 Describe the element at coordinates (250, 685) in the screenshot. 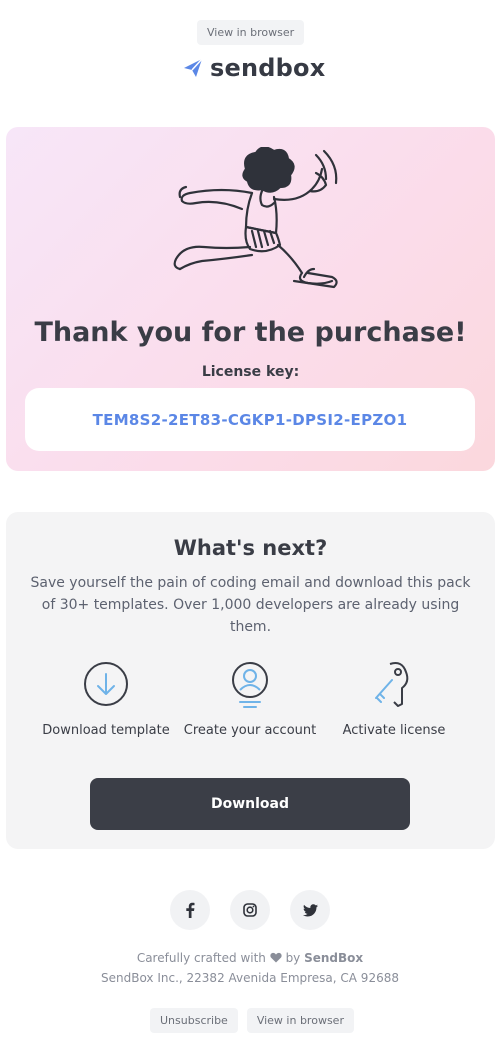

I see `user-icon` at that location.